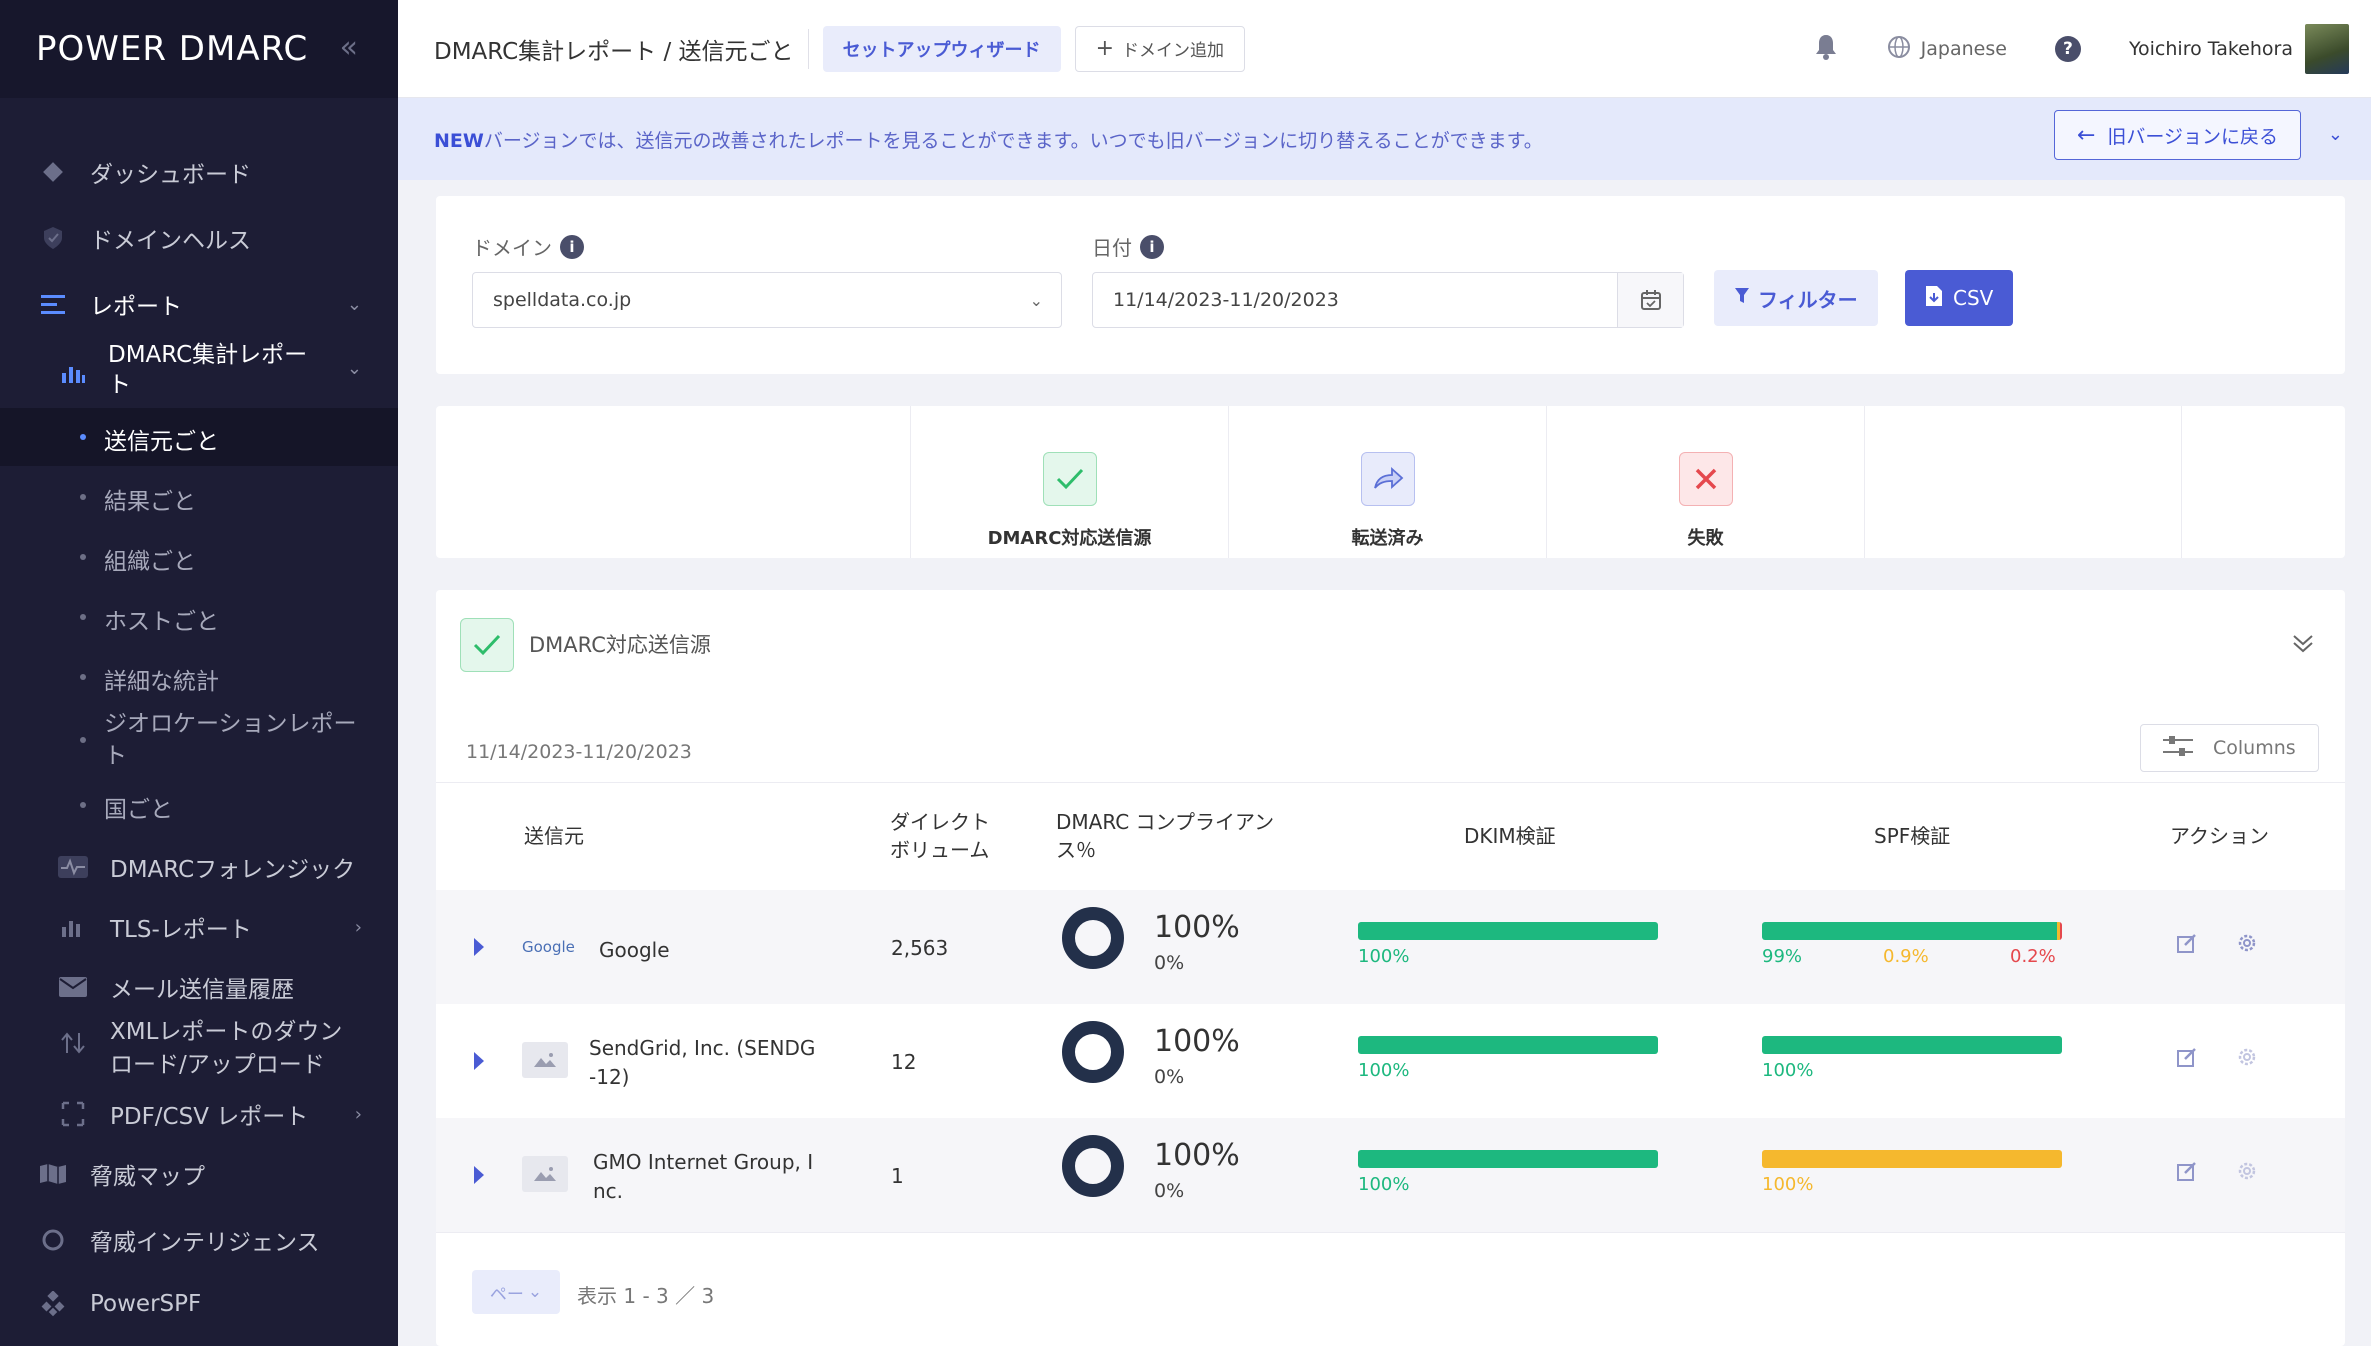 This screenshot has width=2371, height=1346. I want to click on tile-label: 転送済み, so click(1387, 538).